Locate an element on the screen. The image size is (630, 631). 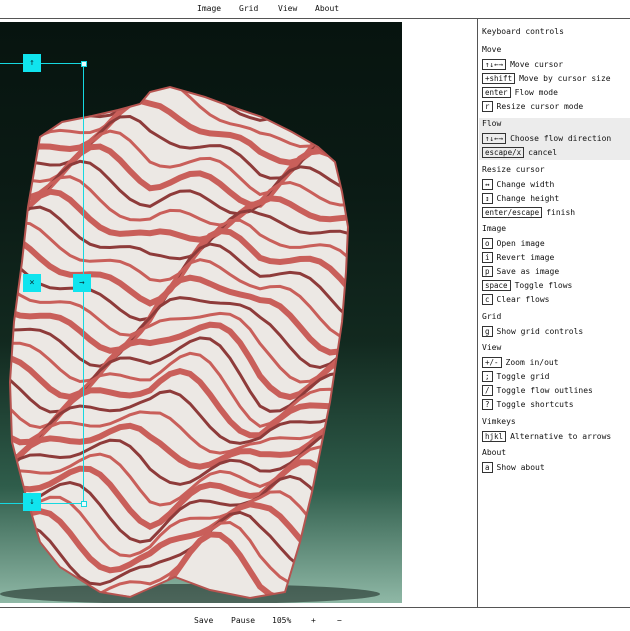
key-cap: ; is located at coordinates (487, 376).